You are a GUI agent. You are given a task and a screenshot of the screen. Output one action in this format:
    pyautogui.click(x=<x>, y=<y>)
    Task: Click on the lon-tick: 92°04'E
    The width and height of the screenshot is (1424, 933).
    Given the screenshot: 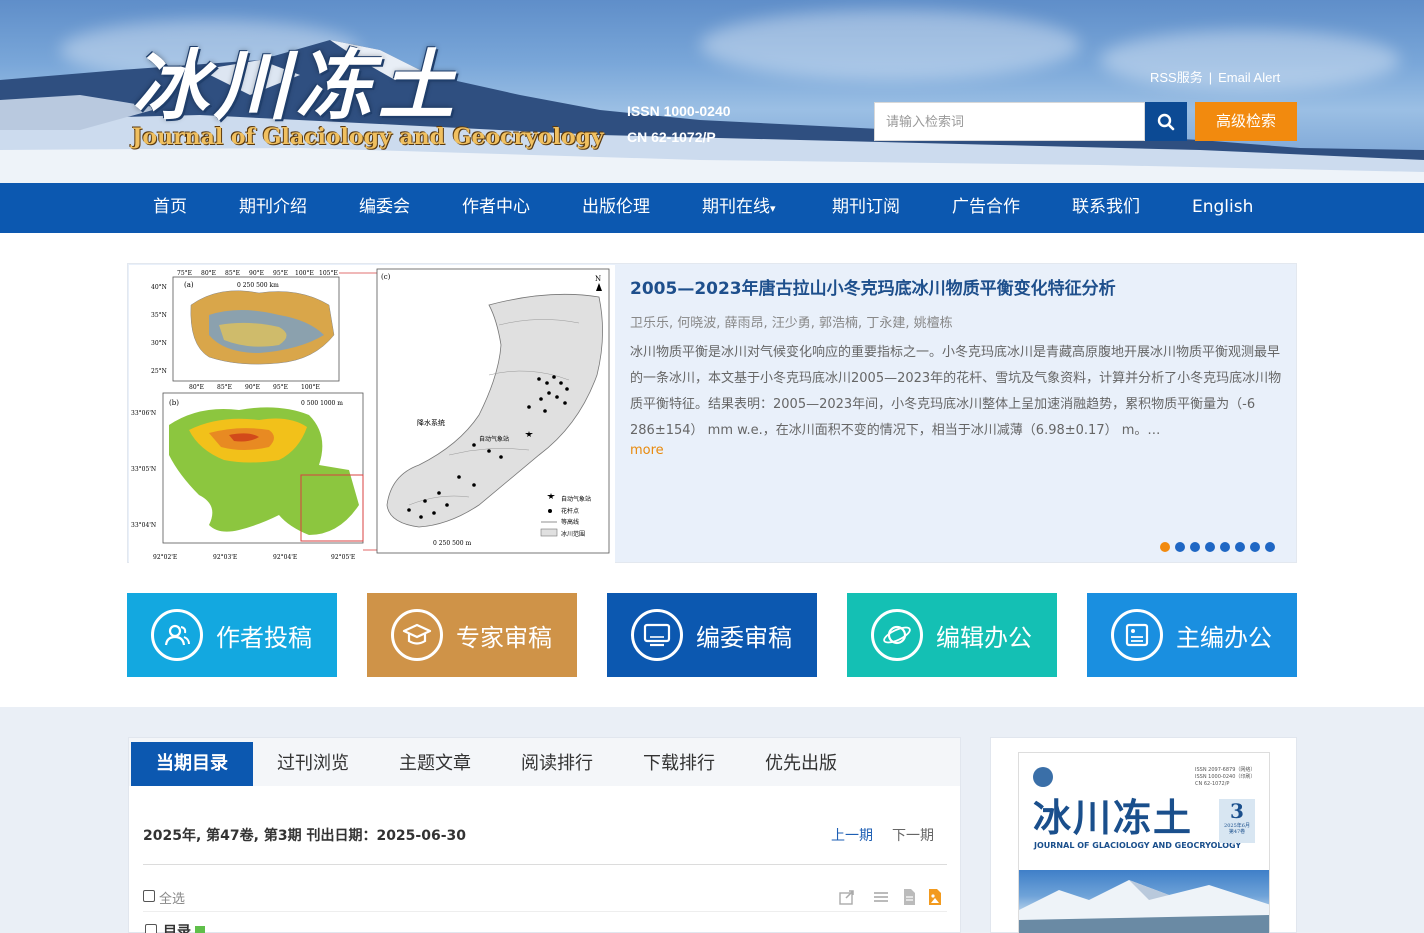 What is the action you would take?
    pyautogui.click(x=285, y=557)
    